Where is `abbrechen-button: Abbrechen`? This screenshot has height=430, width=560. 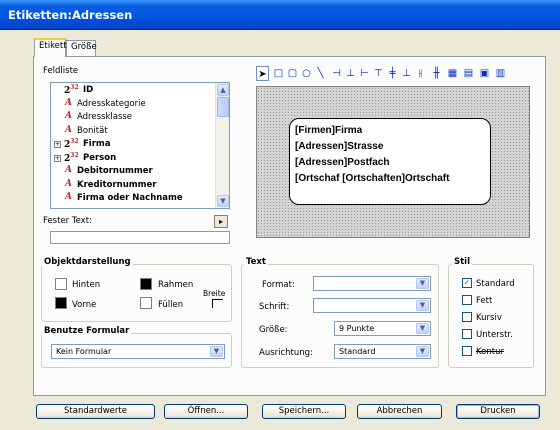
abbrechen-button: Abbrechen is located at coordinates (399, 411).